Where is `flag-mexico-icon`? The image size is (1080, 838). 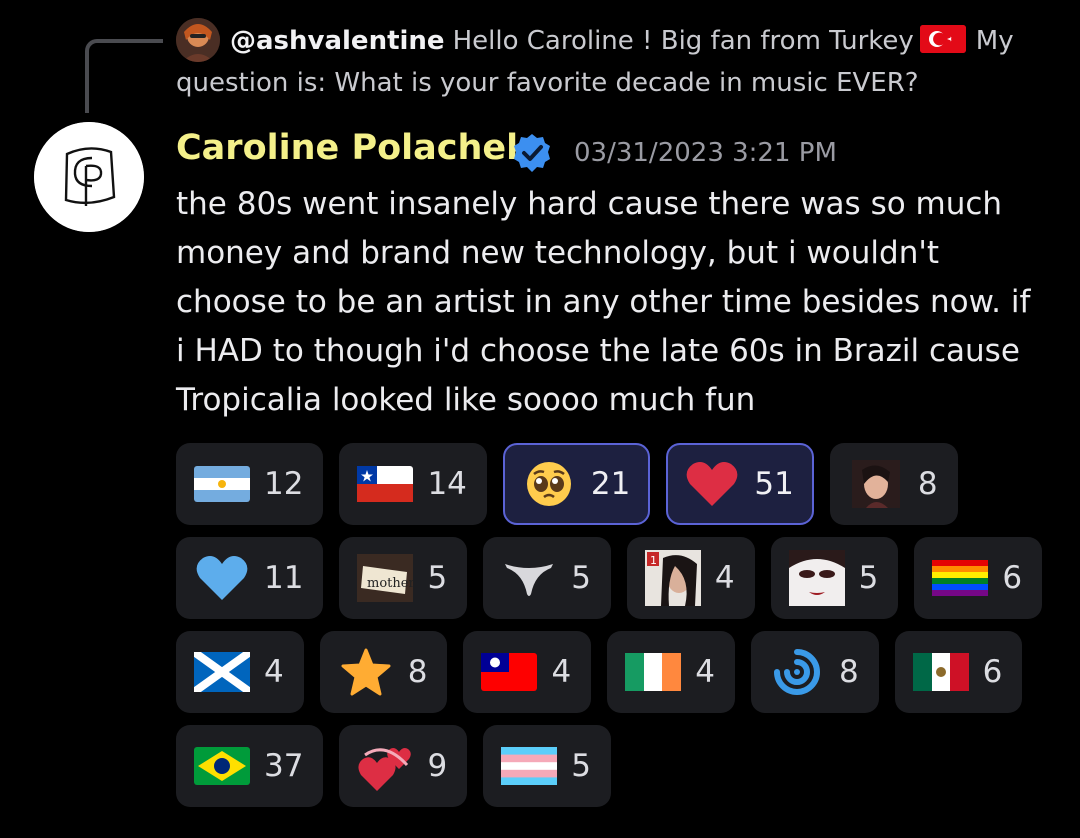 flag-mexico-icon is located at coordinates (940, 672).